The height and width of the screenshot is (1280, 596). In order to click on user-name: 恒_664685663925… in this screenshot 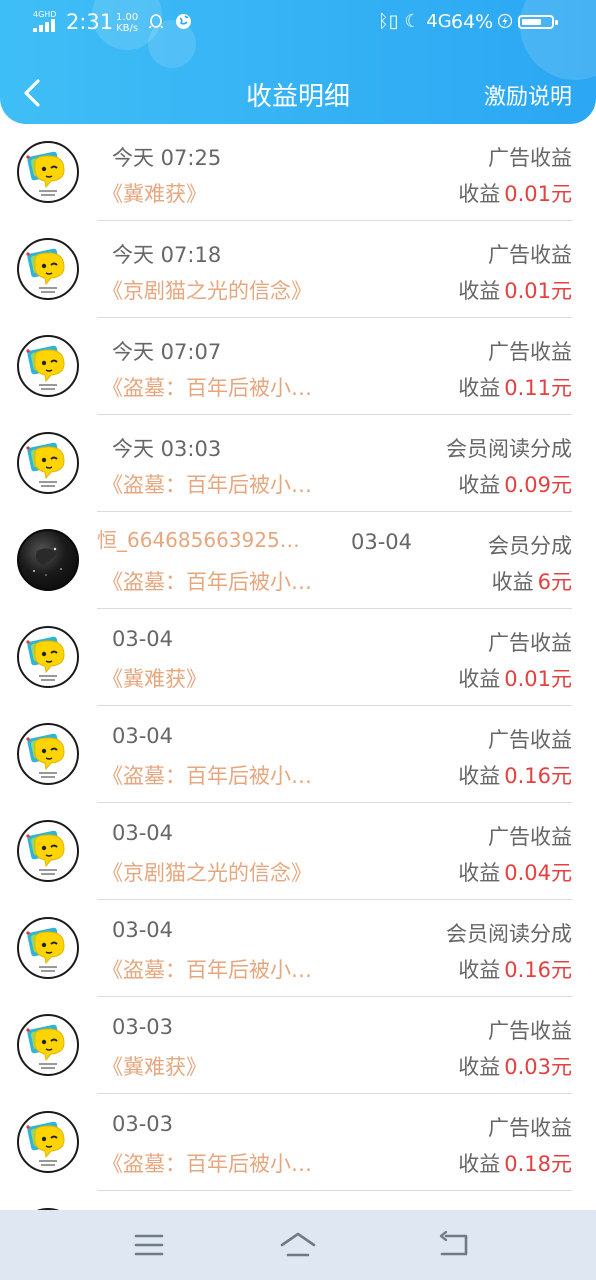, I will do `click(198, 540)`.